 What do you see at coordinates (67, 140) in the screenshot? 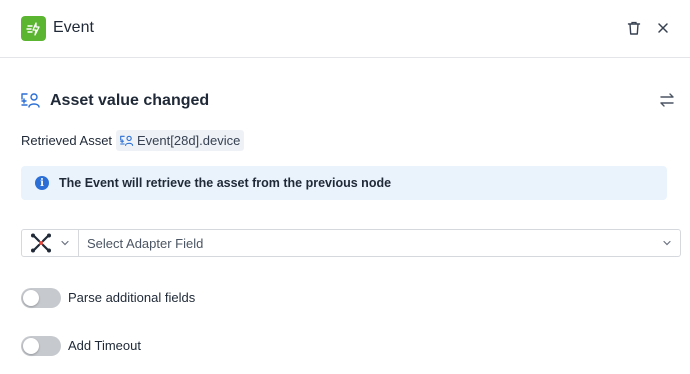
I see `retrieved-asset-label: Retrieved Asset` at bounding box center [67, 140].